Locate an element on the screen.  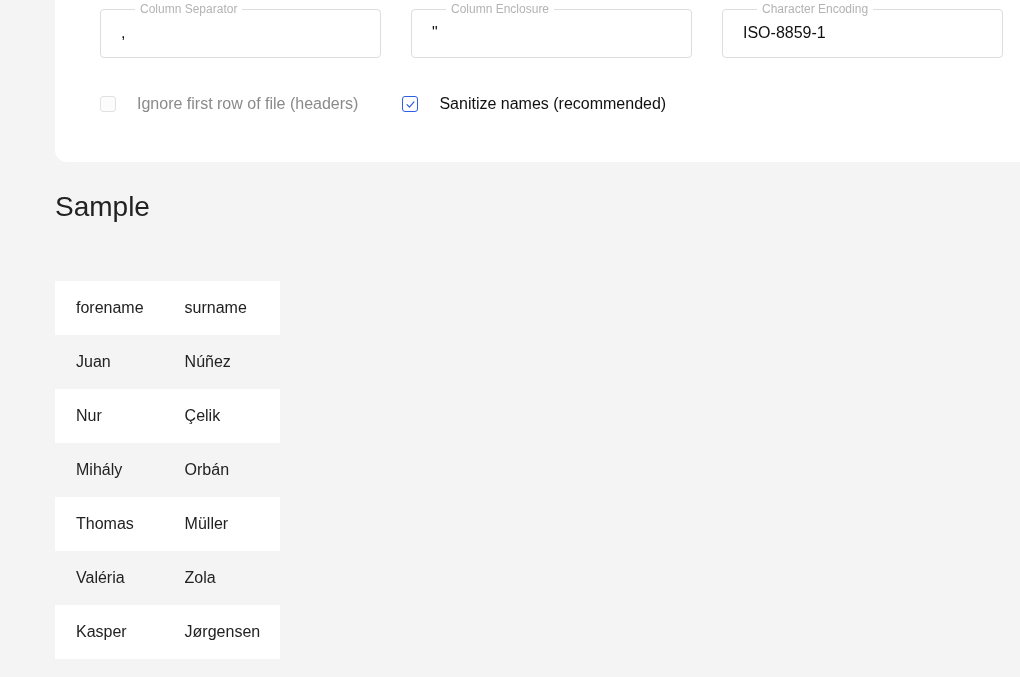
section-heading: Sample is located at coordinates (102, 207).